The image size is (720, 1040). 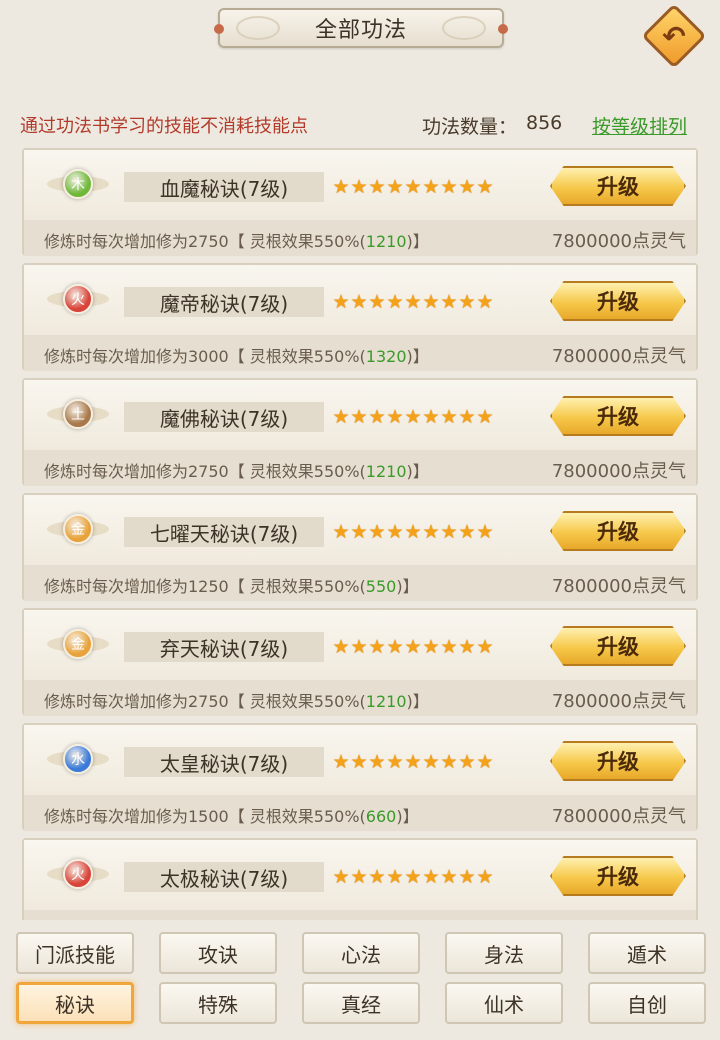 What do you see at coordinates (360, 30) in the screenshot?
I see `page-title: 全部功法` at bounding box center [360, 30].